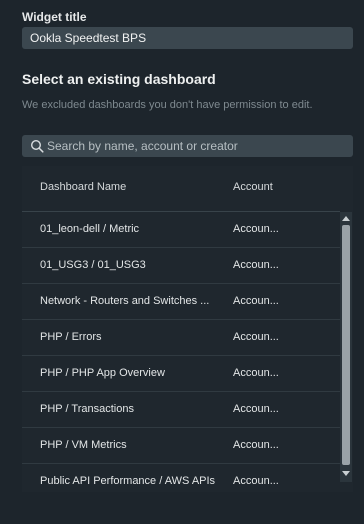  What do you see at coordinates (102, 373) in the screenshot?
I see `dashboard-name-cell: PHP / PHP App Overview` at bounding box center [102, 373].